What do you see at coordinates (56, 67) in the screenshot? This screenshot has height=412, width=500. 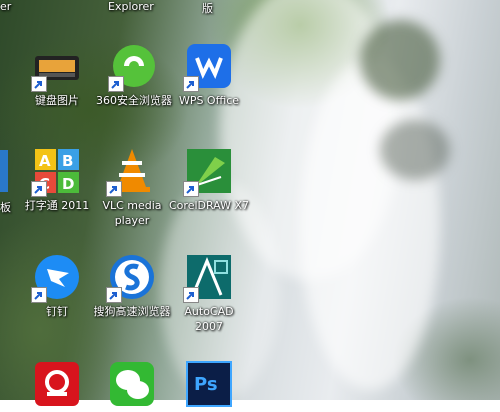 I see `keyboard-picture-icon` at bounding box center [56, 67].